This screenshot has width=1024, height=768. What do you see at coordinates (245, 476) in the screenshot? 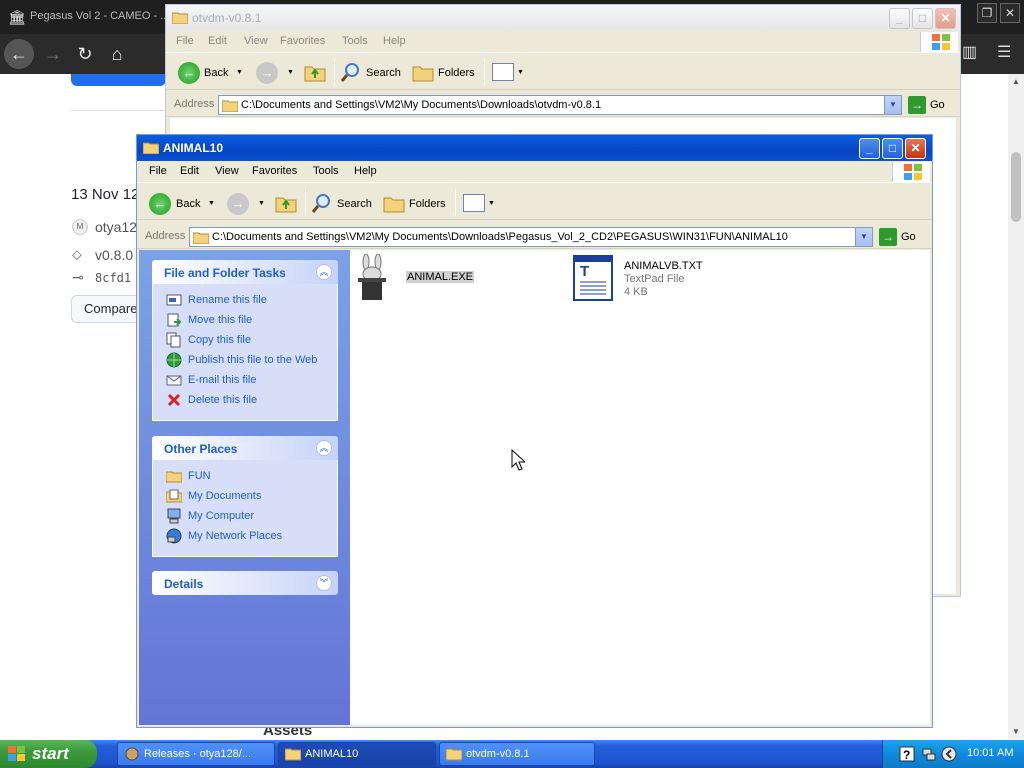
I see `place-fun: FUN` at bounding box center [245, 476].